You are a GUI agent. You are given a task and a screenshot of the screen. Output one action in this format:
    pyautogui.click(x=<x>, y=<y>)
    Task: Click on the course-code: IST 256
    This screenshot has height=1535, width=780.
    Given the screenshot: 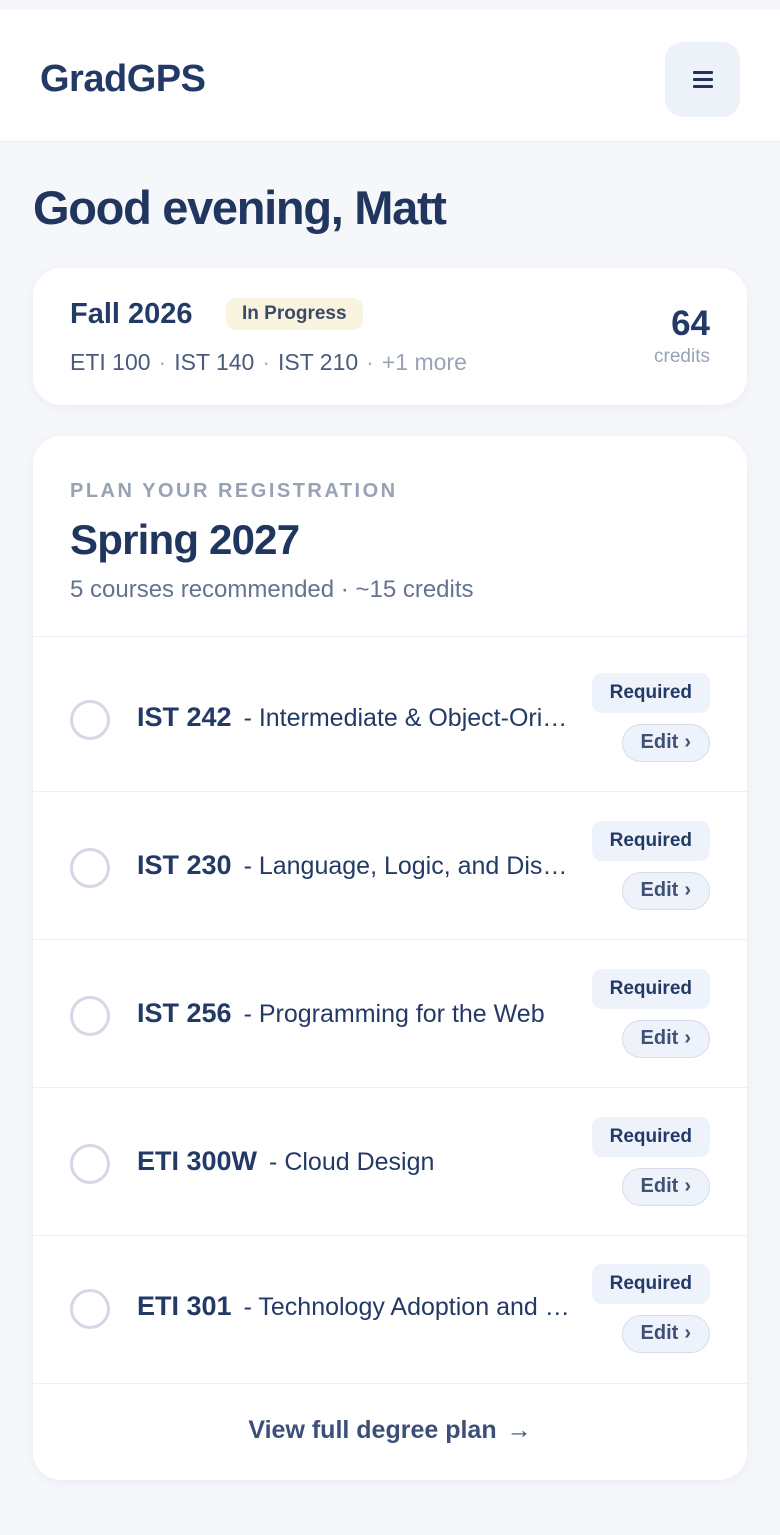 What is the action you would take?
    pyautogui.click(x=184, y=1013)
    